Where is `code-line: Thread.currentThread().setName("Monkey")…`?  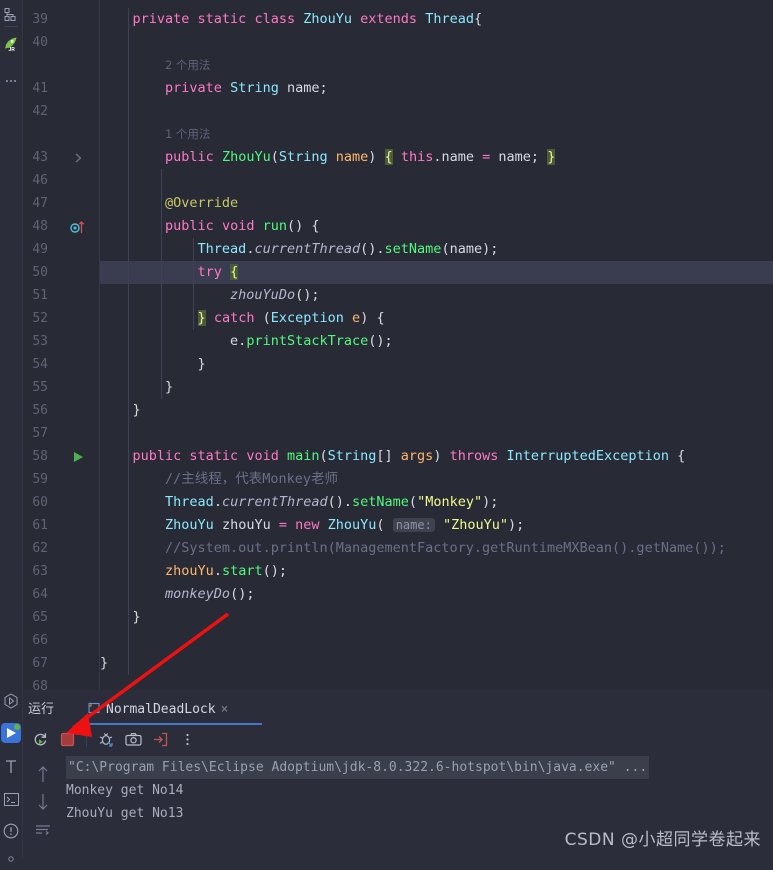
code-line: Thread.currentThread().setName("Monkey")… is located at coordinates (397, 502).